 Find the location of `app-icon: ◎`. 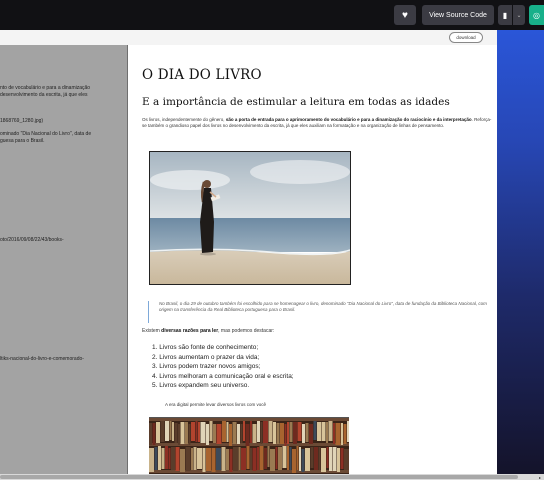

app-icon: ◎ is located at coordinates (536, 15).